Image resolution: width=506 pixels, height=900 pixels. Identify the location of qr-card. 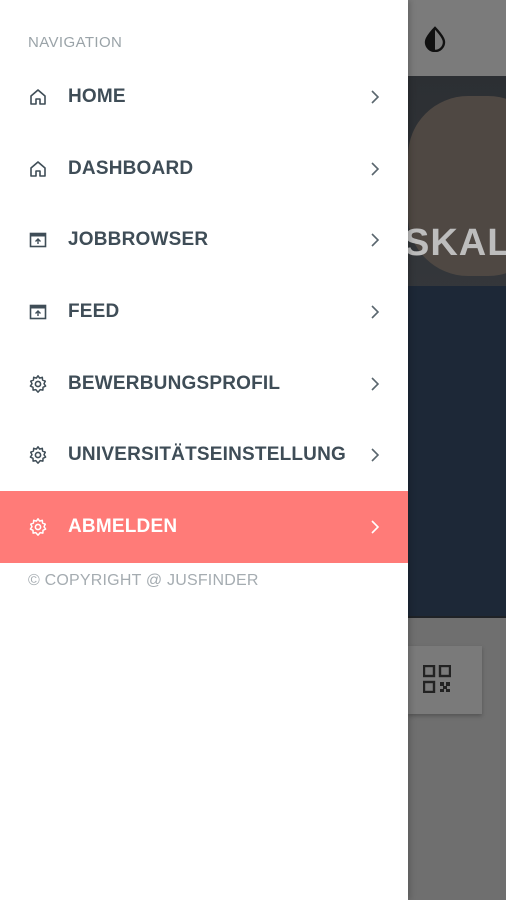
(445, 680).